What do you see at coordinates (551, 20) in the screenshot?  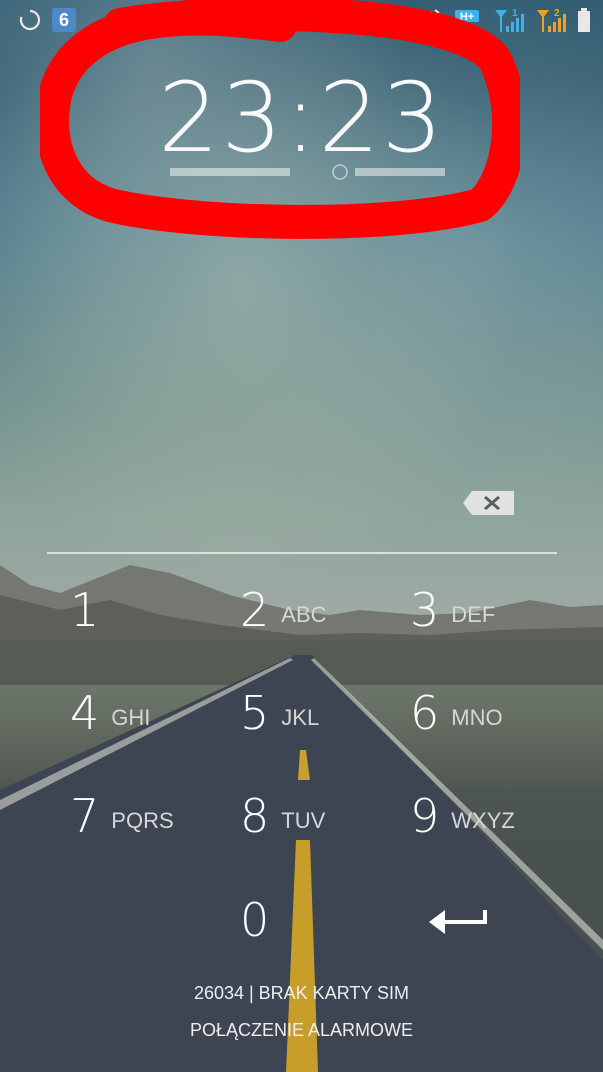 I see `signal-sim2-icon: 2` at bounding box center [551, 20].